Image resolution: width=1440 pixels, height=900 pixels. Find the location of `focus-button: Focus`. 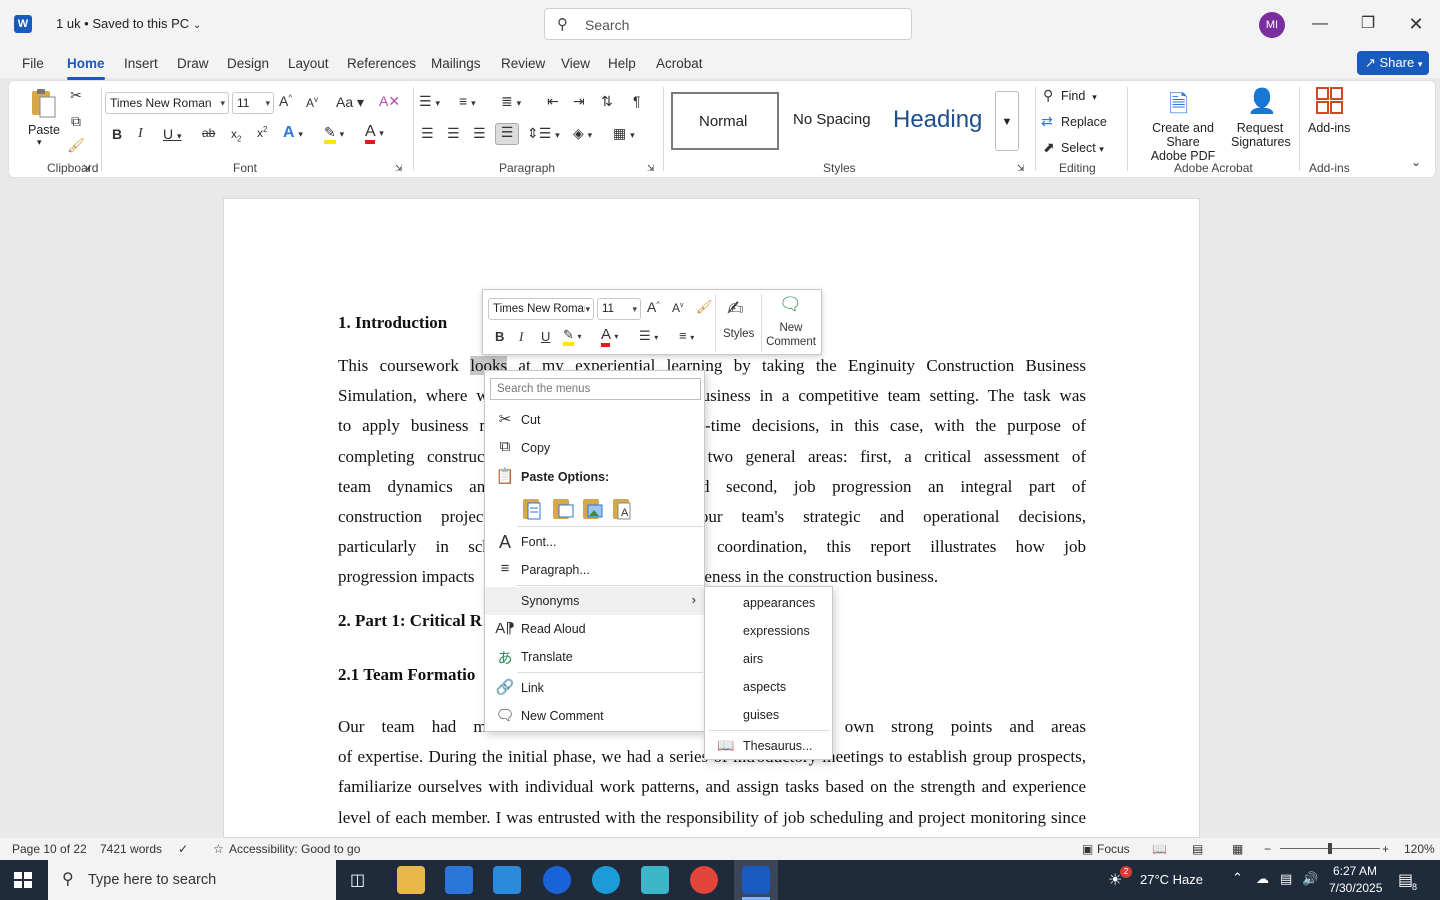

focus-button: Focus is located at coordinates (1113, 849).